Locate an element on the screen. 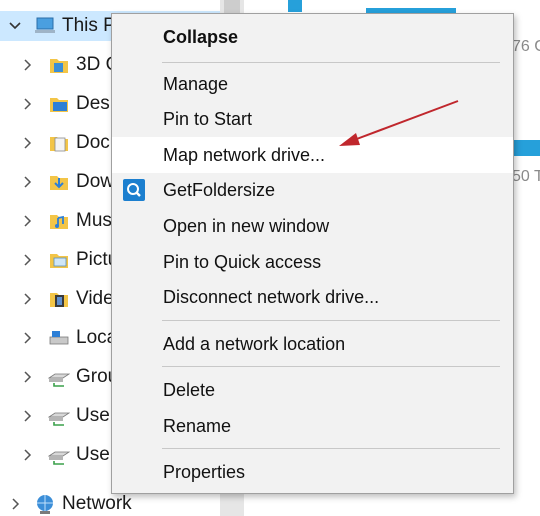  folder-desktop-icon is located at coordinates (59, 104).